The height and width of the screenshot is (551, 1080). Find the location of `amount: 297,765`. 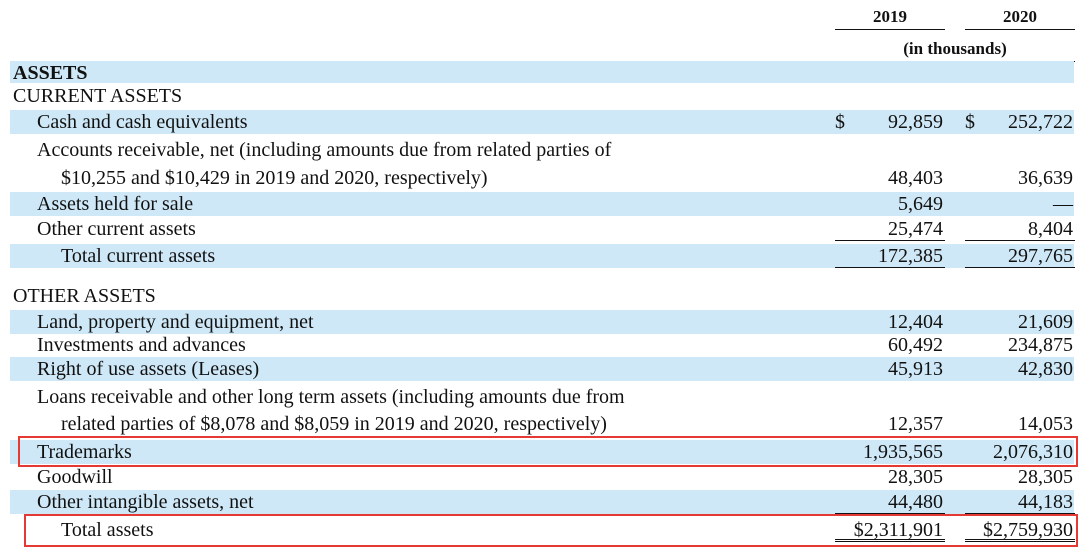

amount: 297,765 is located at coordinates (1040, 256).